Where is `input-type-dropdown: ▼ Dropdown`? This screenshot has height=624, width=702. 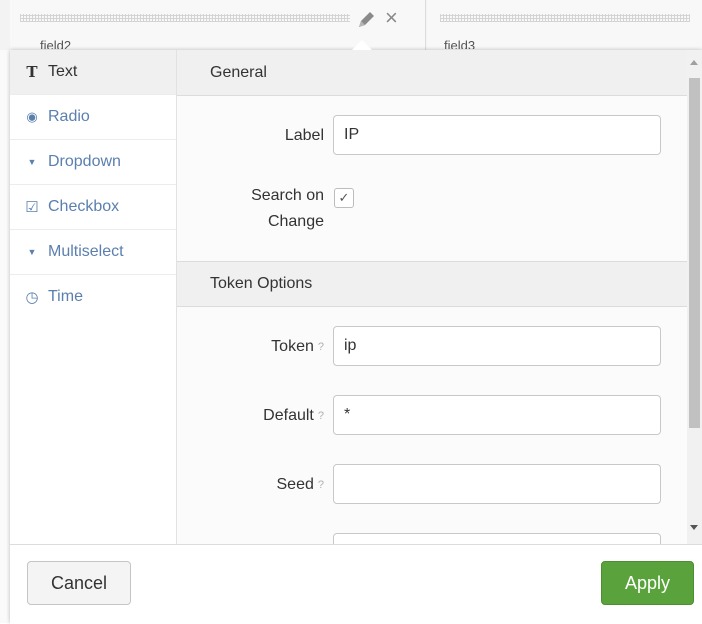
input-type-dropdown: ▼ Dropdown is located at coordinates (93, 162).